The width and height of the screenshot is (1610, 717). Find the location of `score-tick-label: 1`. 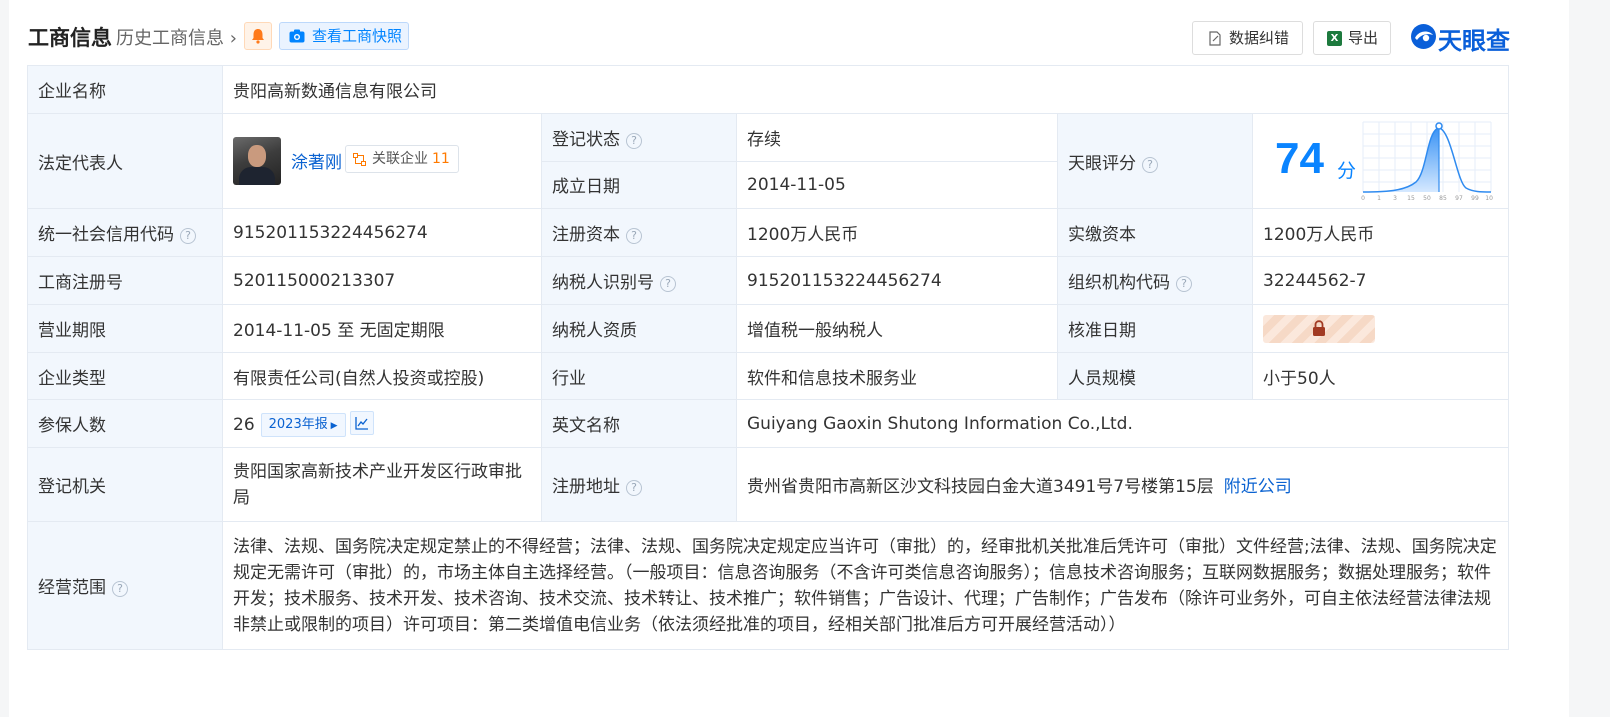

score-tick-label: 1 is located at coordinates (1379, 198).